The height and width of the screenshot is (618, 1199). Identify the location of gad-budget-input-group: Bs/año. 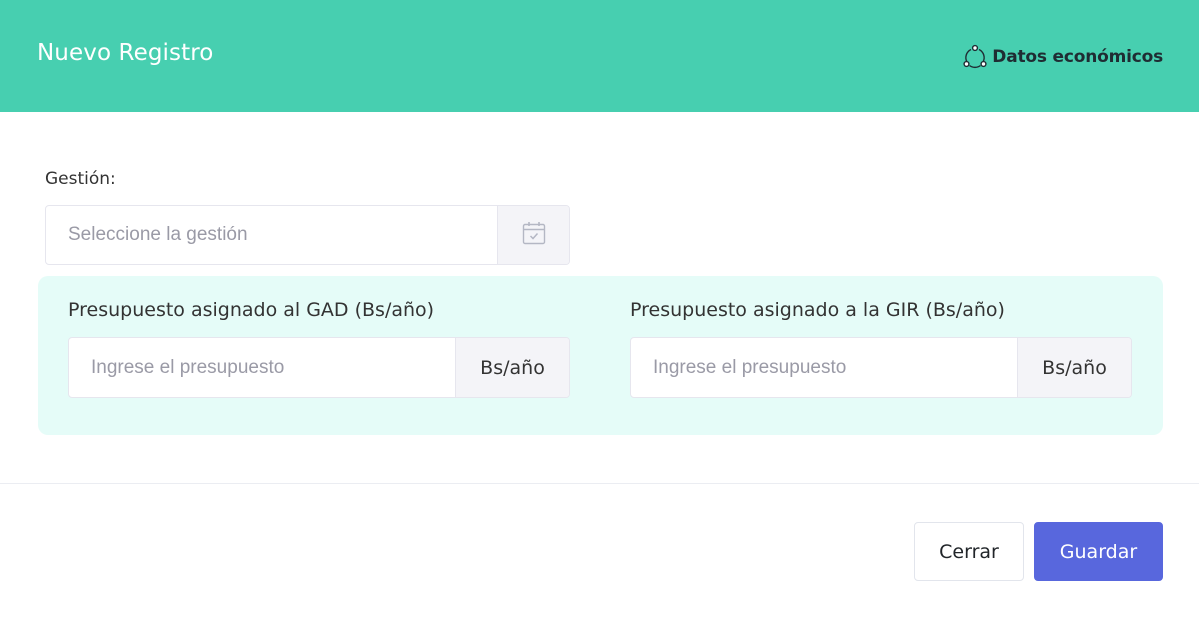
(319, 367).